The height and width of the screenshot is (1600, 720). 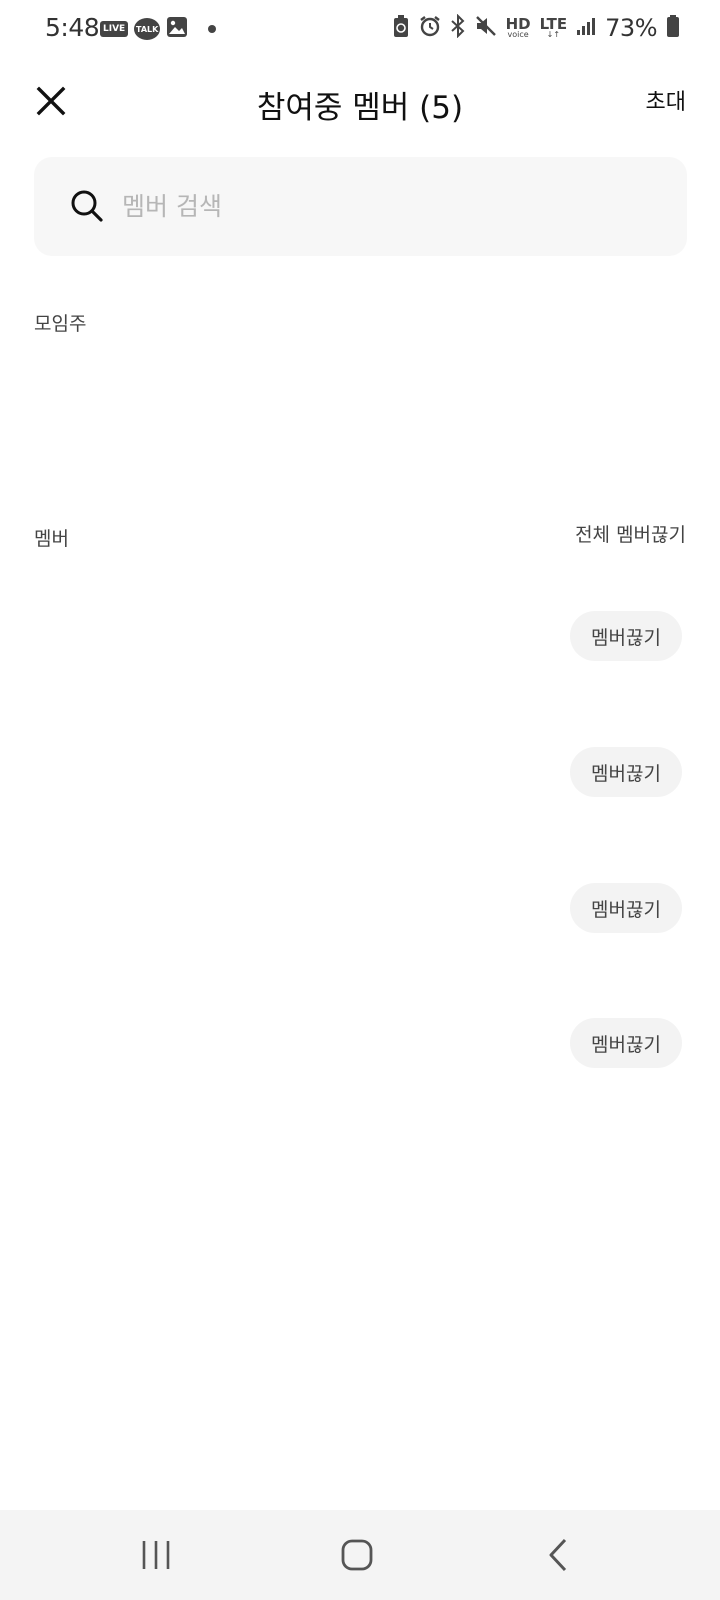 I want to click on kick-all-members-button: 전체 멤버끊기, so click(x=630, y=533).